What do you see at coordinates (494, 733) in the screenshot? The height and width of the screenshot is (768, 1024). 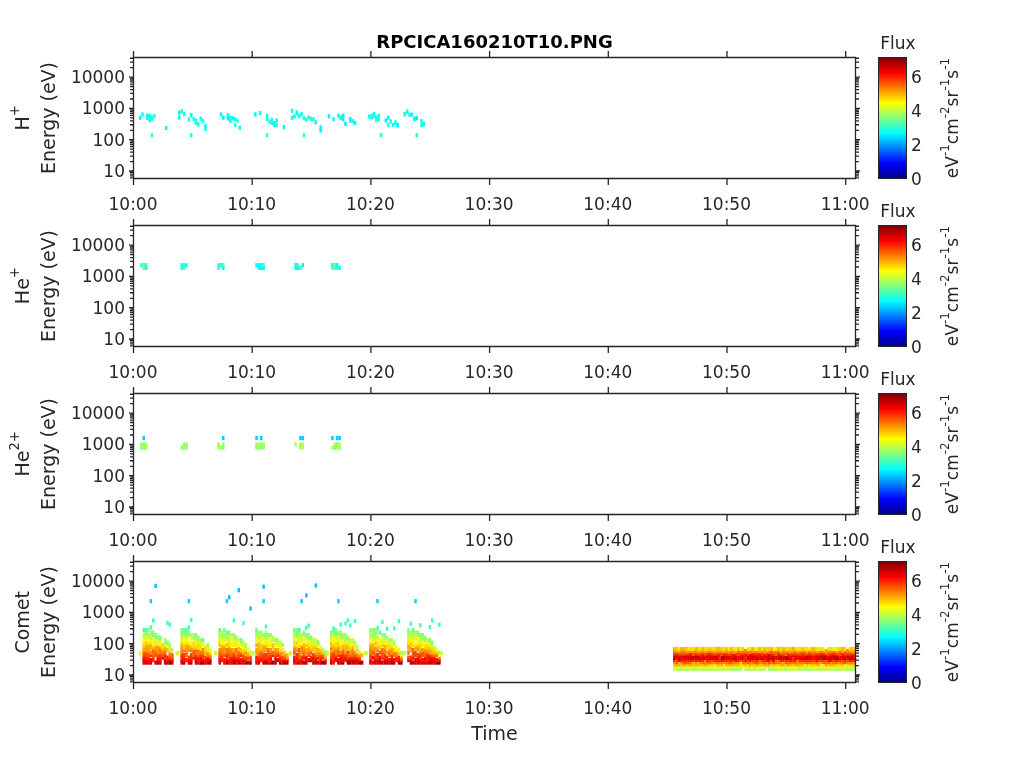 I see `x-axis-label: Time` at bounding box center [494, 733].